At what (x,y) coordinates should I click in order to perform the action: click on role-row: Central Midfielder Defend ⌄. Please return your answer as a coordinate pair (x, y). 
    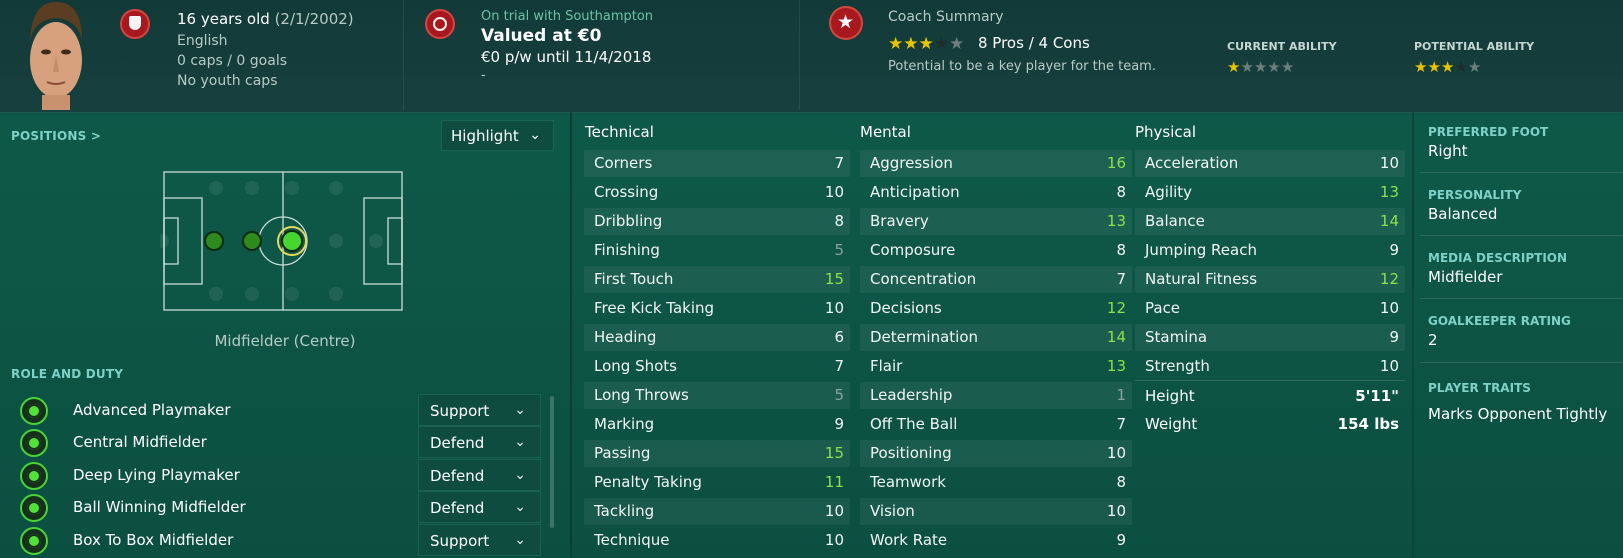
    Looking at the image, I should click on (272, 442).